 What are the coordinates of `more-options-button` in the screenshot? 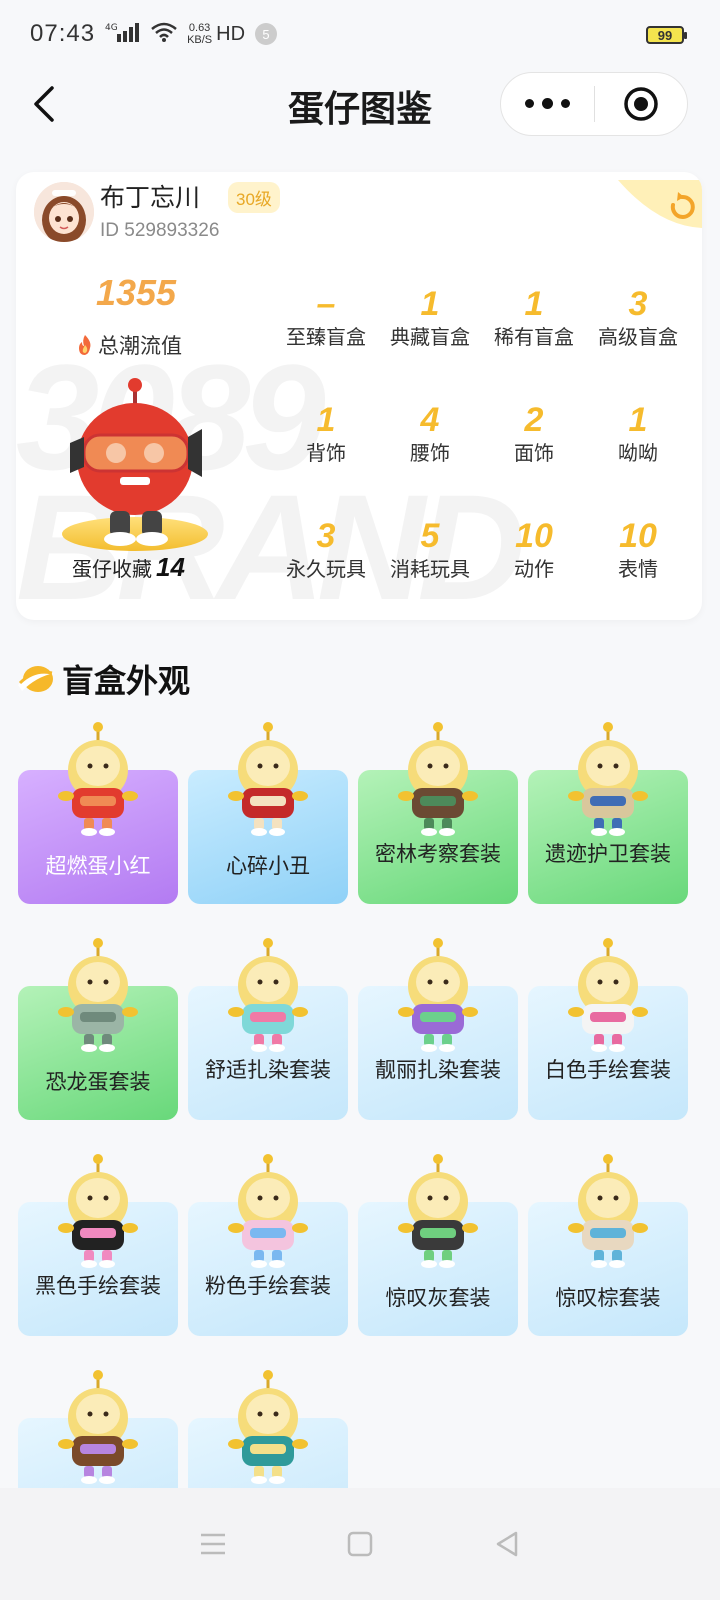 It's located at (547, 103).